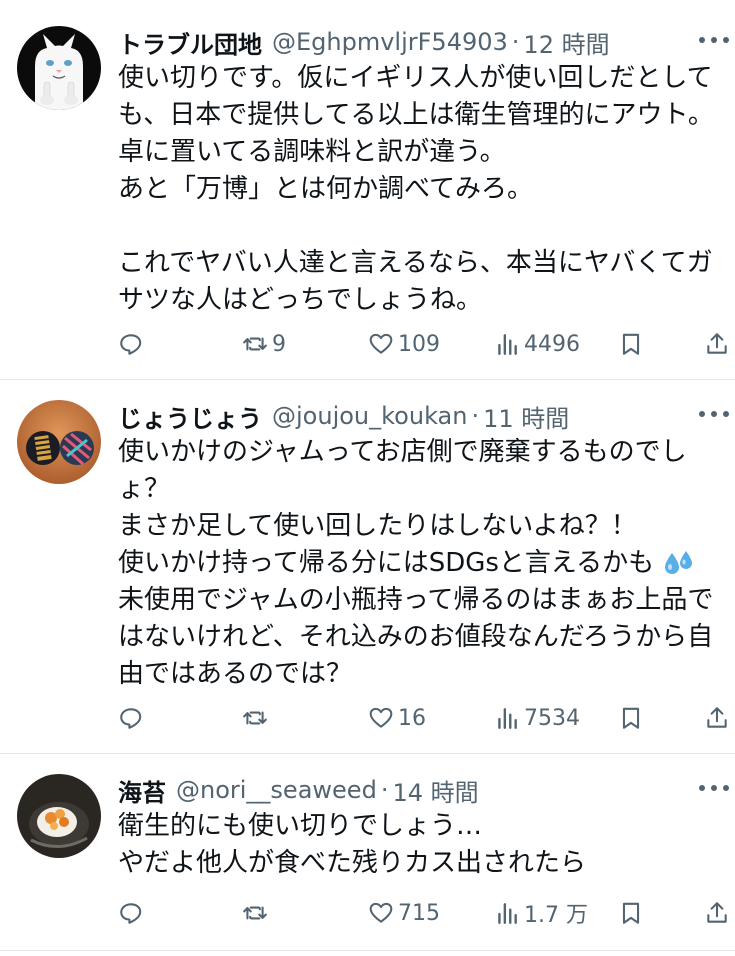 The width and height of the screenshot is (735, 956). I want to click on text-line: あと「万博」とは何か調べてみろ。, so click(325, 189).